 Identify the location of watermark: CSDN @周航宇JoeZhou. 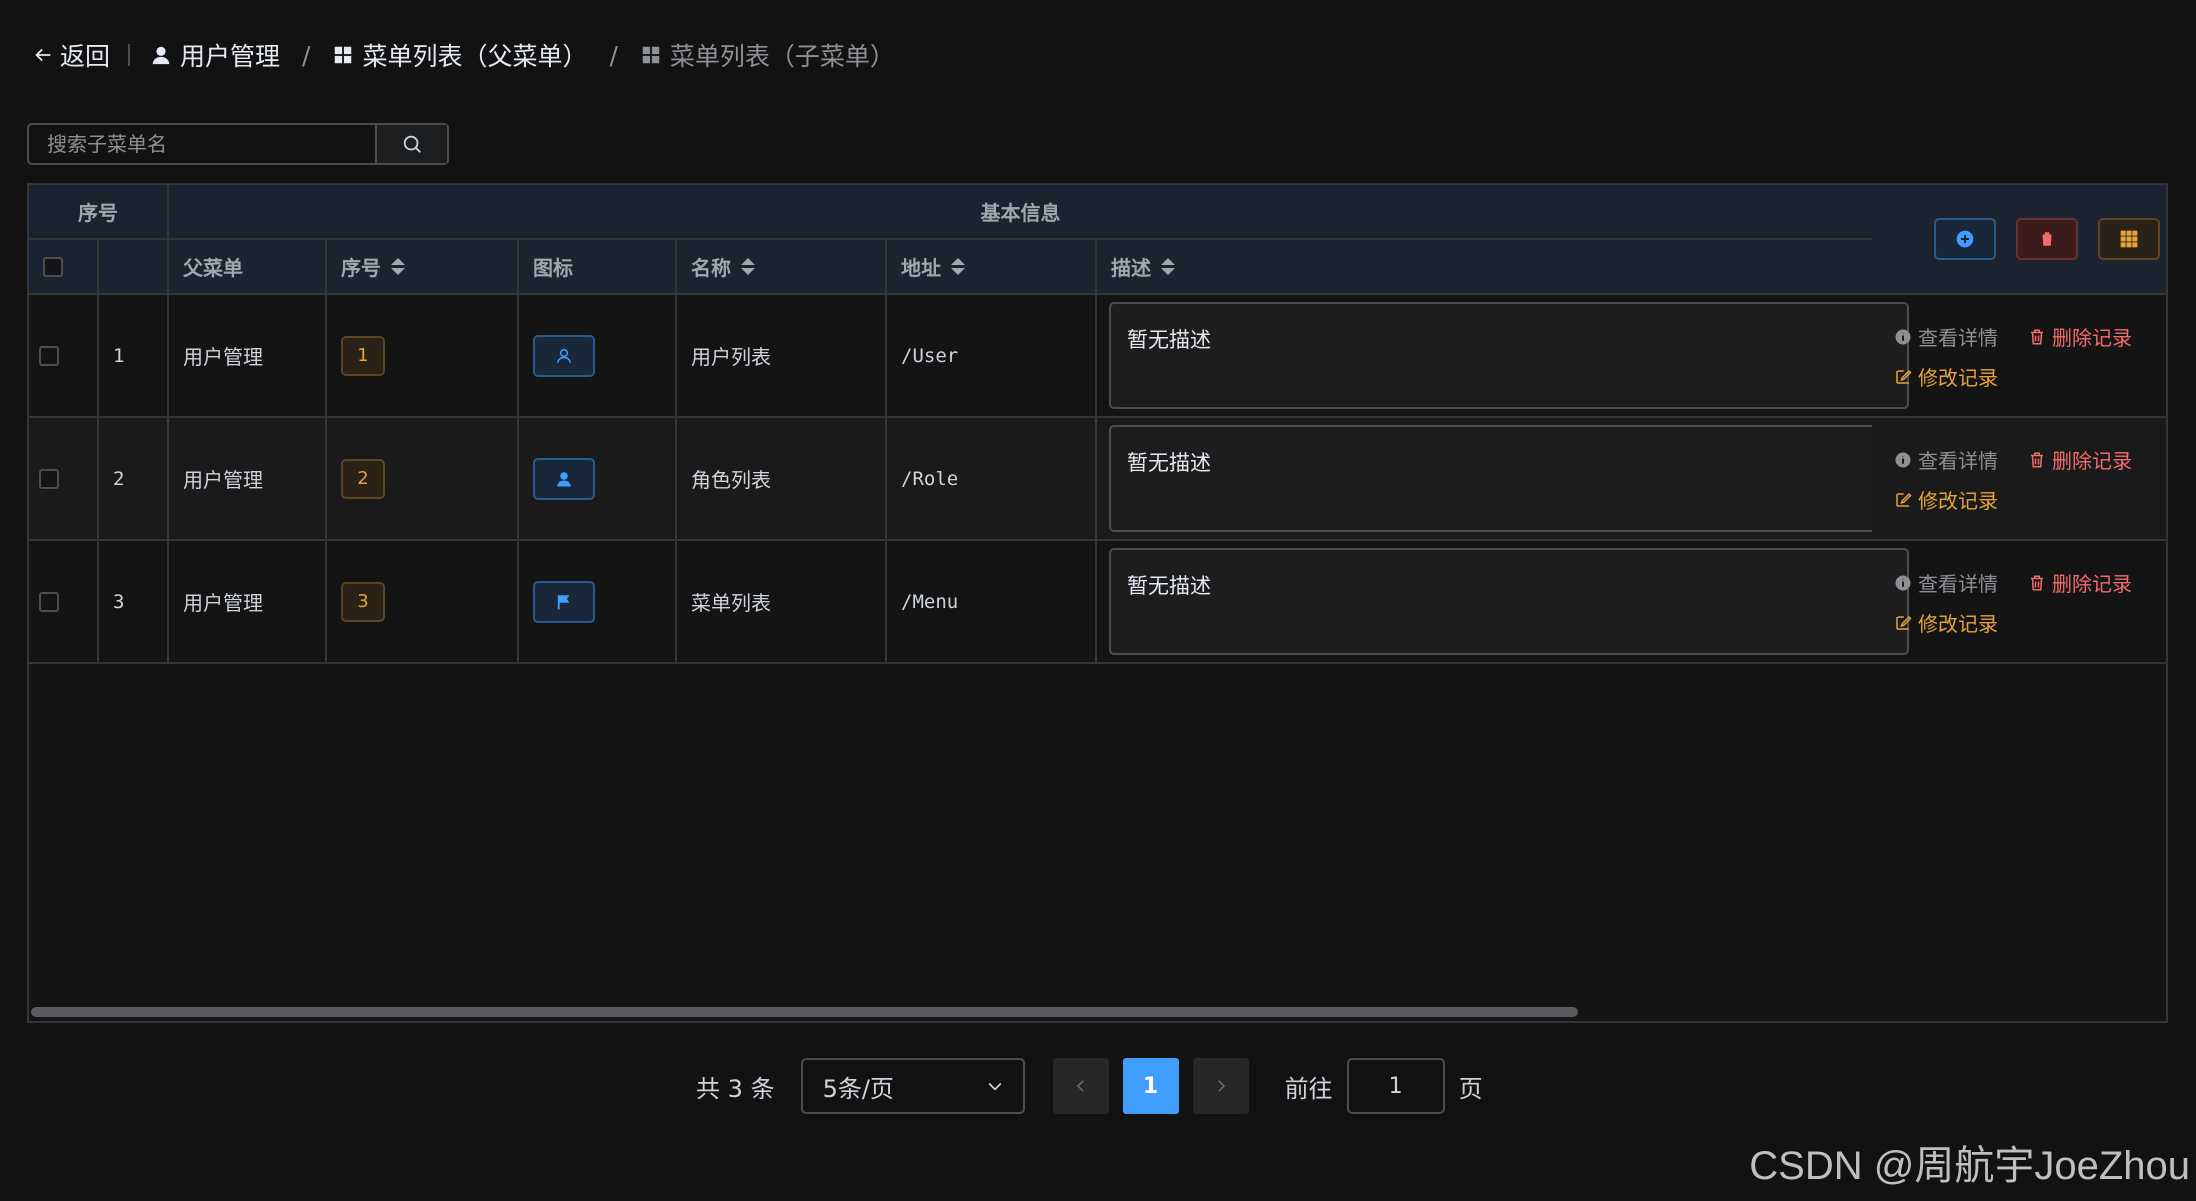
(1969, 1166).